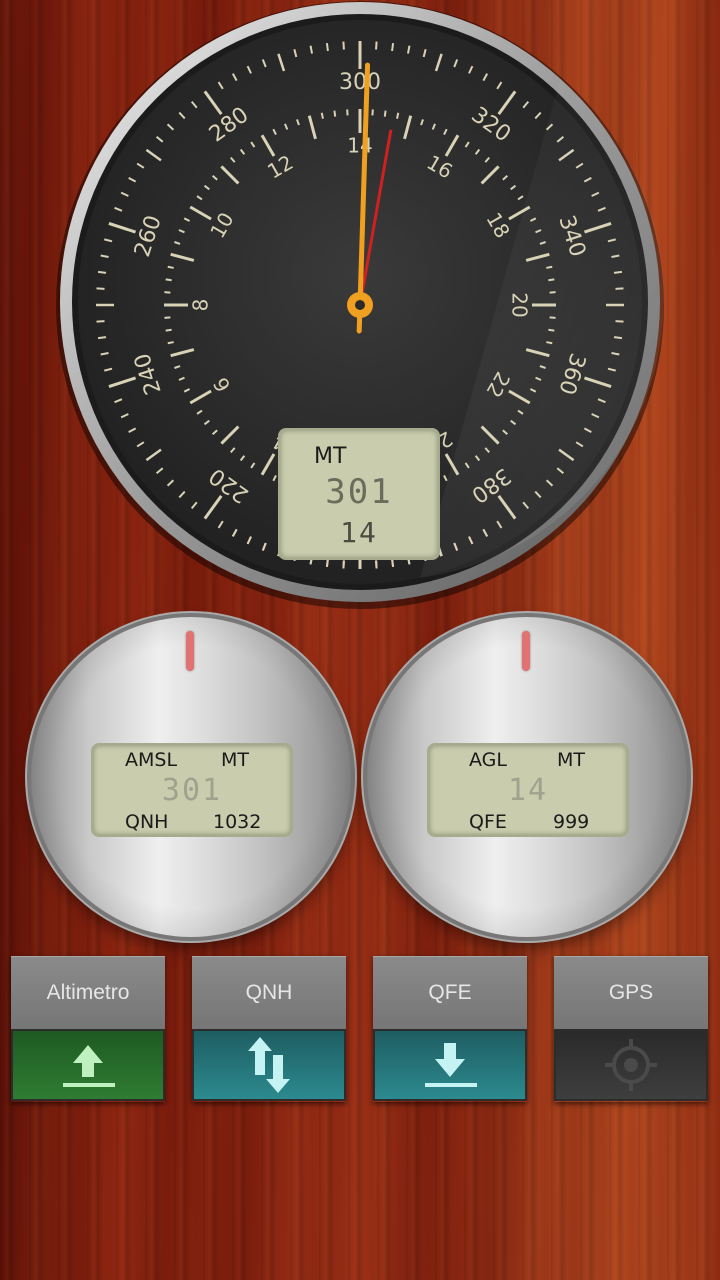  I want to click on swap-arrows-icon, so click(269, 1065).